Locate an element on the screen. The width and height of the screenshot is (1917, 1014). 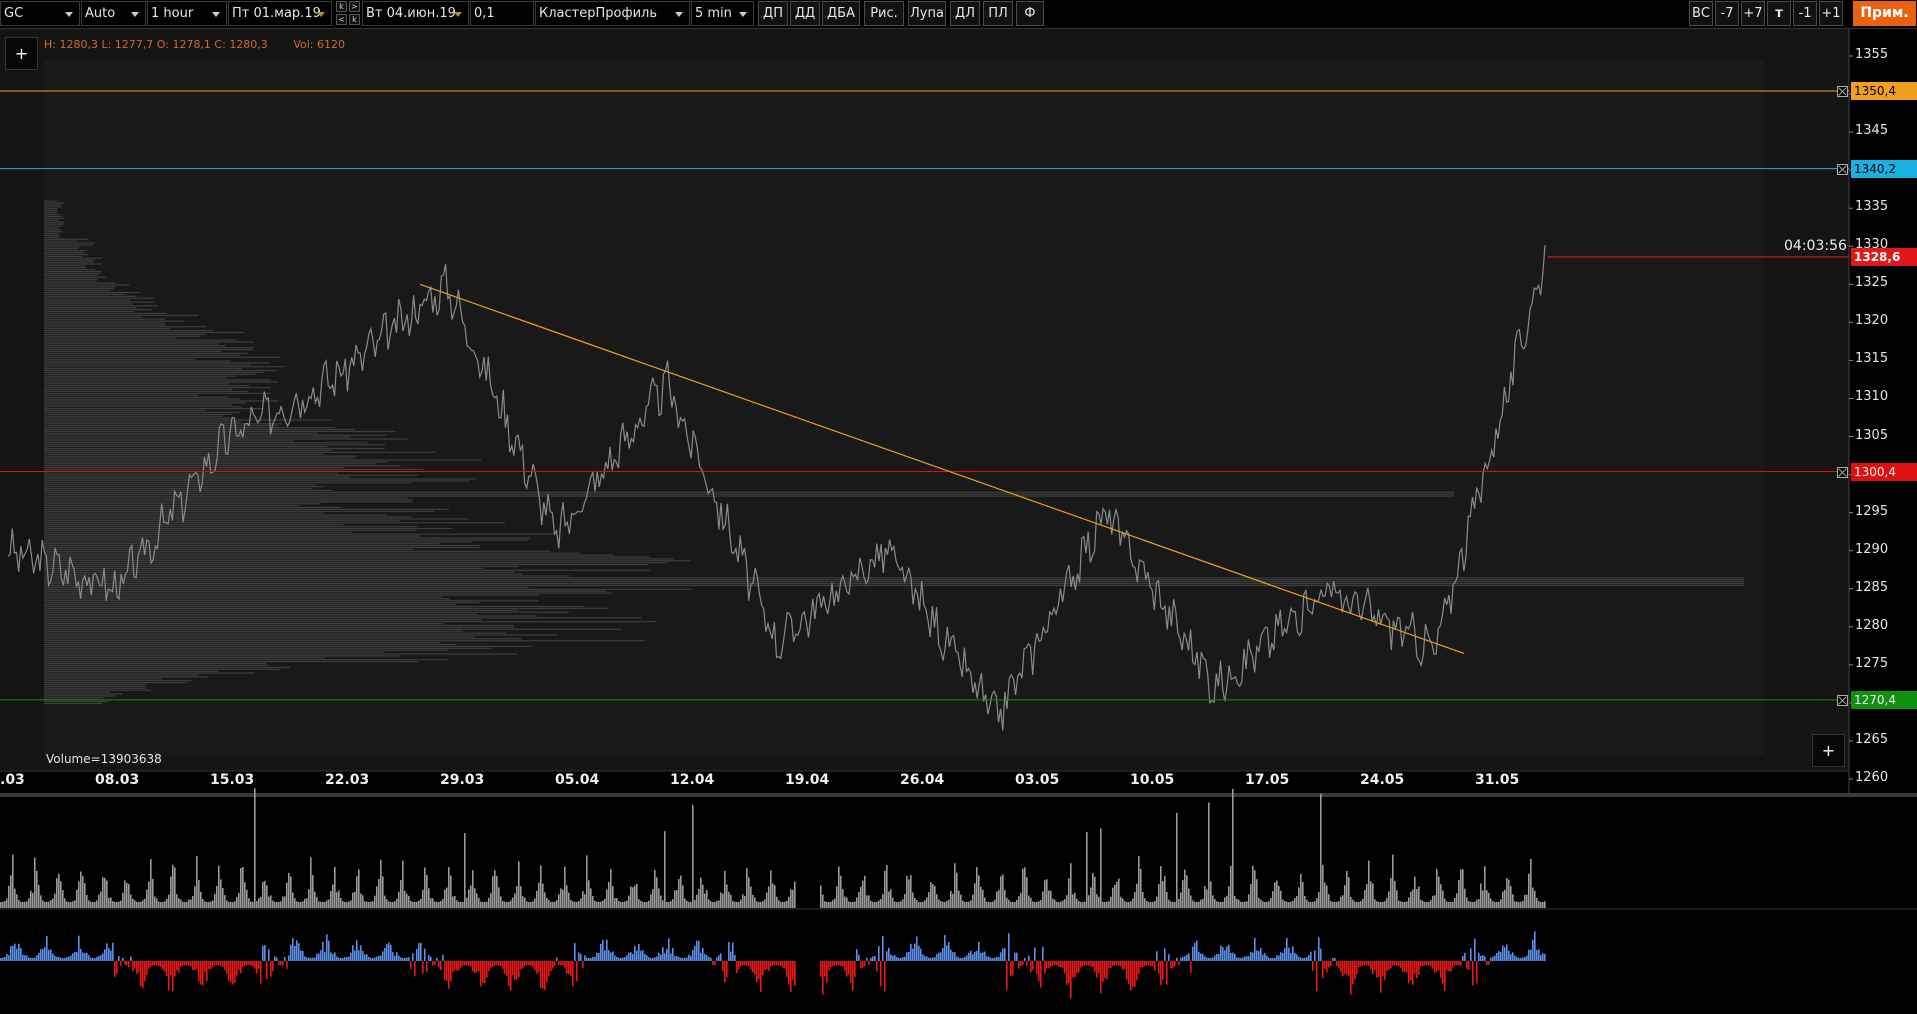
level-price-tag: 1300,4 is located at coordinates (1884, 471).